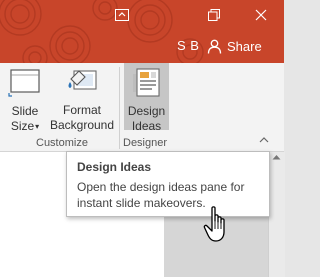  I want to click on vertical-scrollbar, so click(276, 214).